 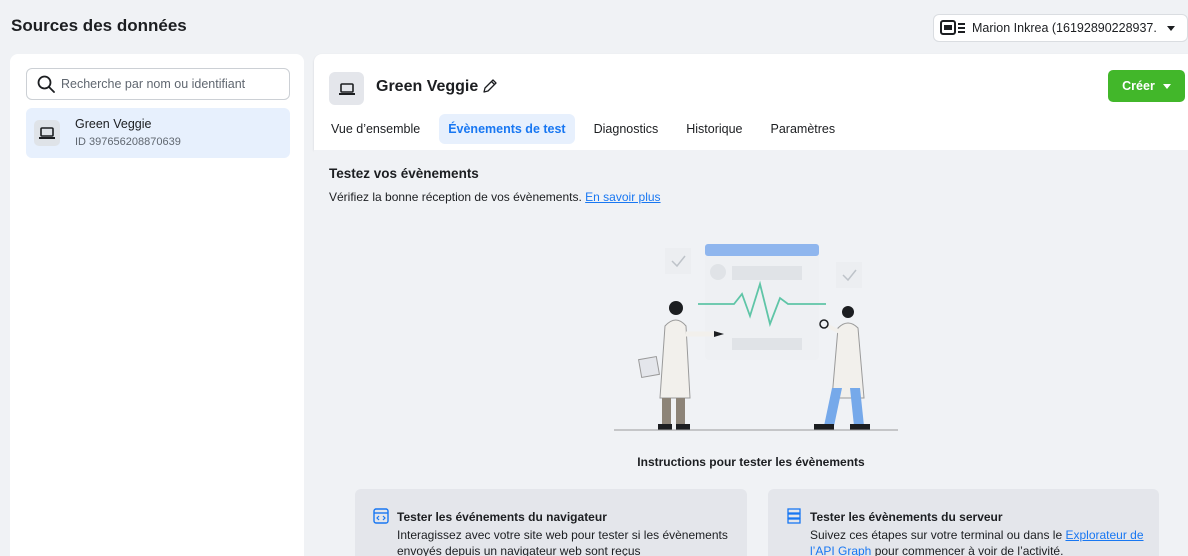 I want to click on create-button: Créer, so click(x=1146, y=86).